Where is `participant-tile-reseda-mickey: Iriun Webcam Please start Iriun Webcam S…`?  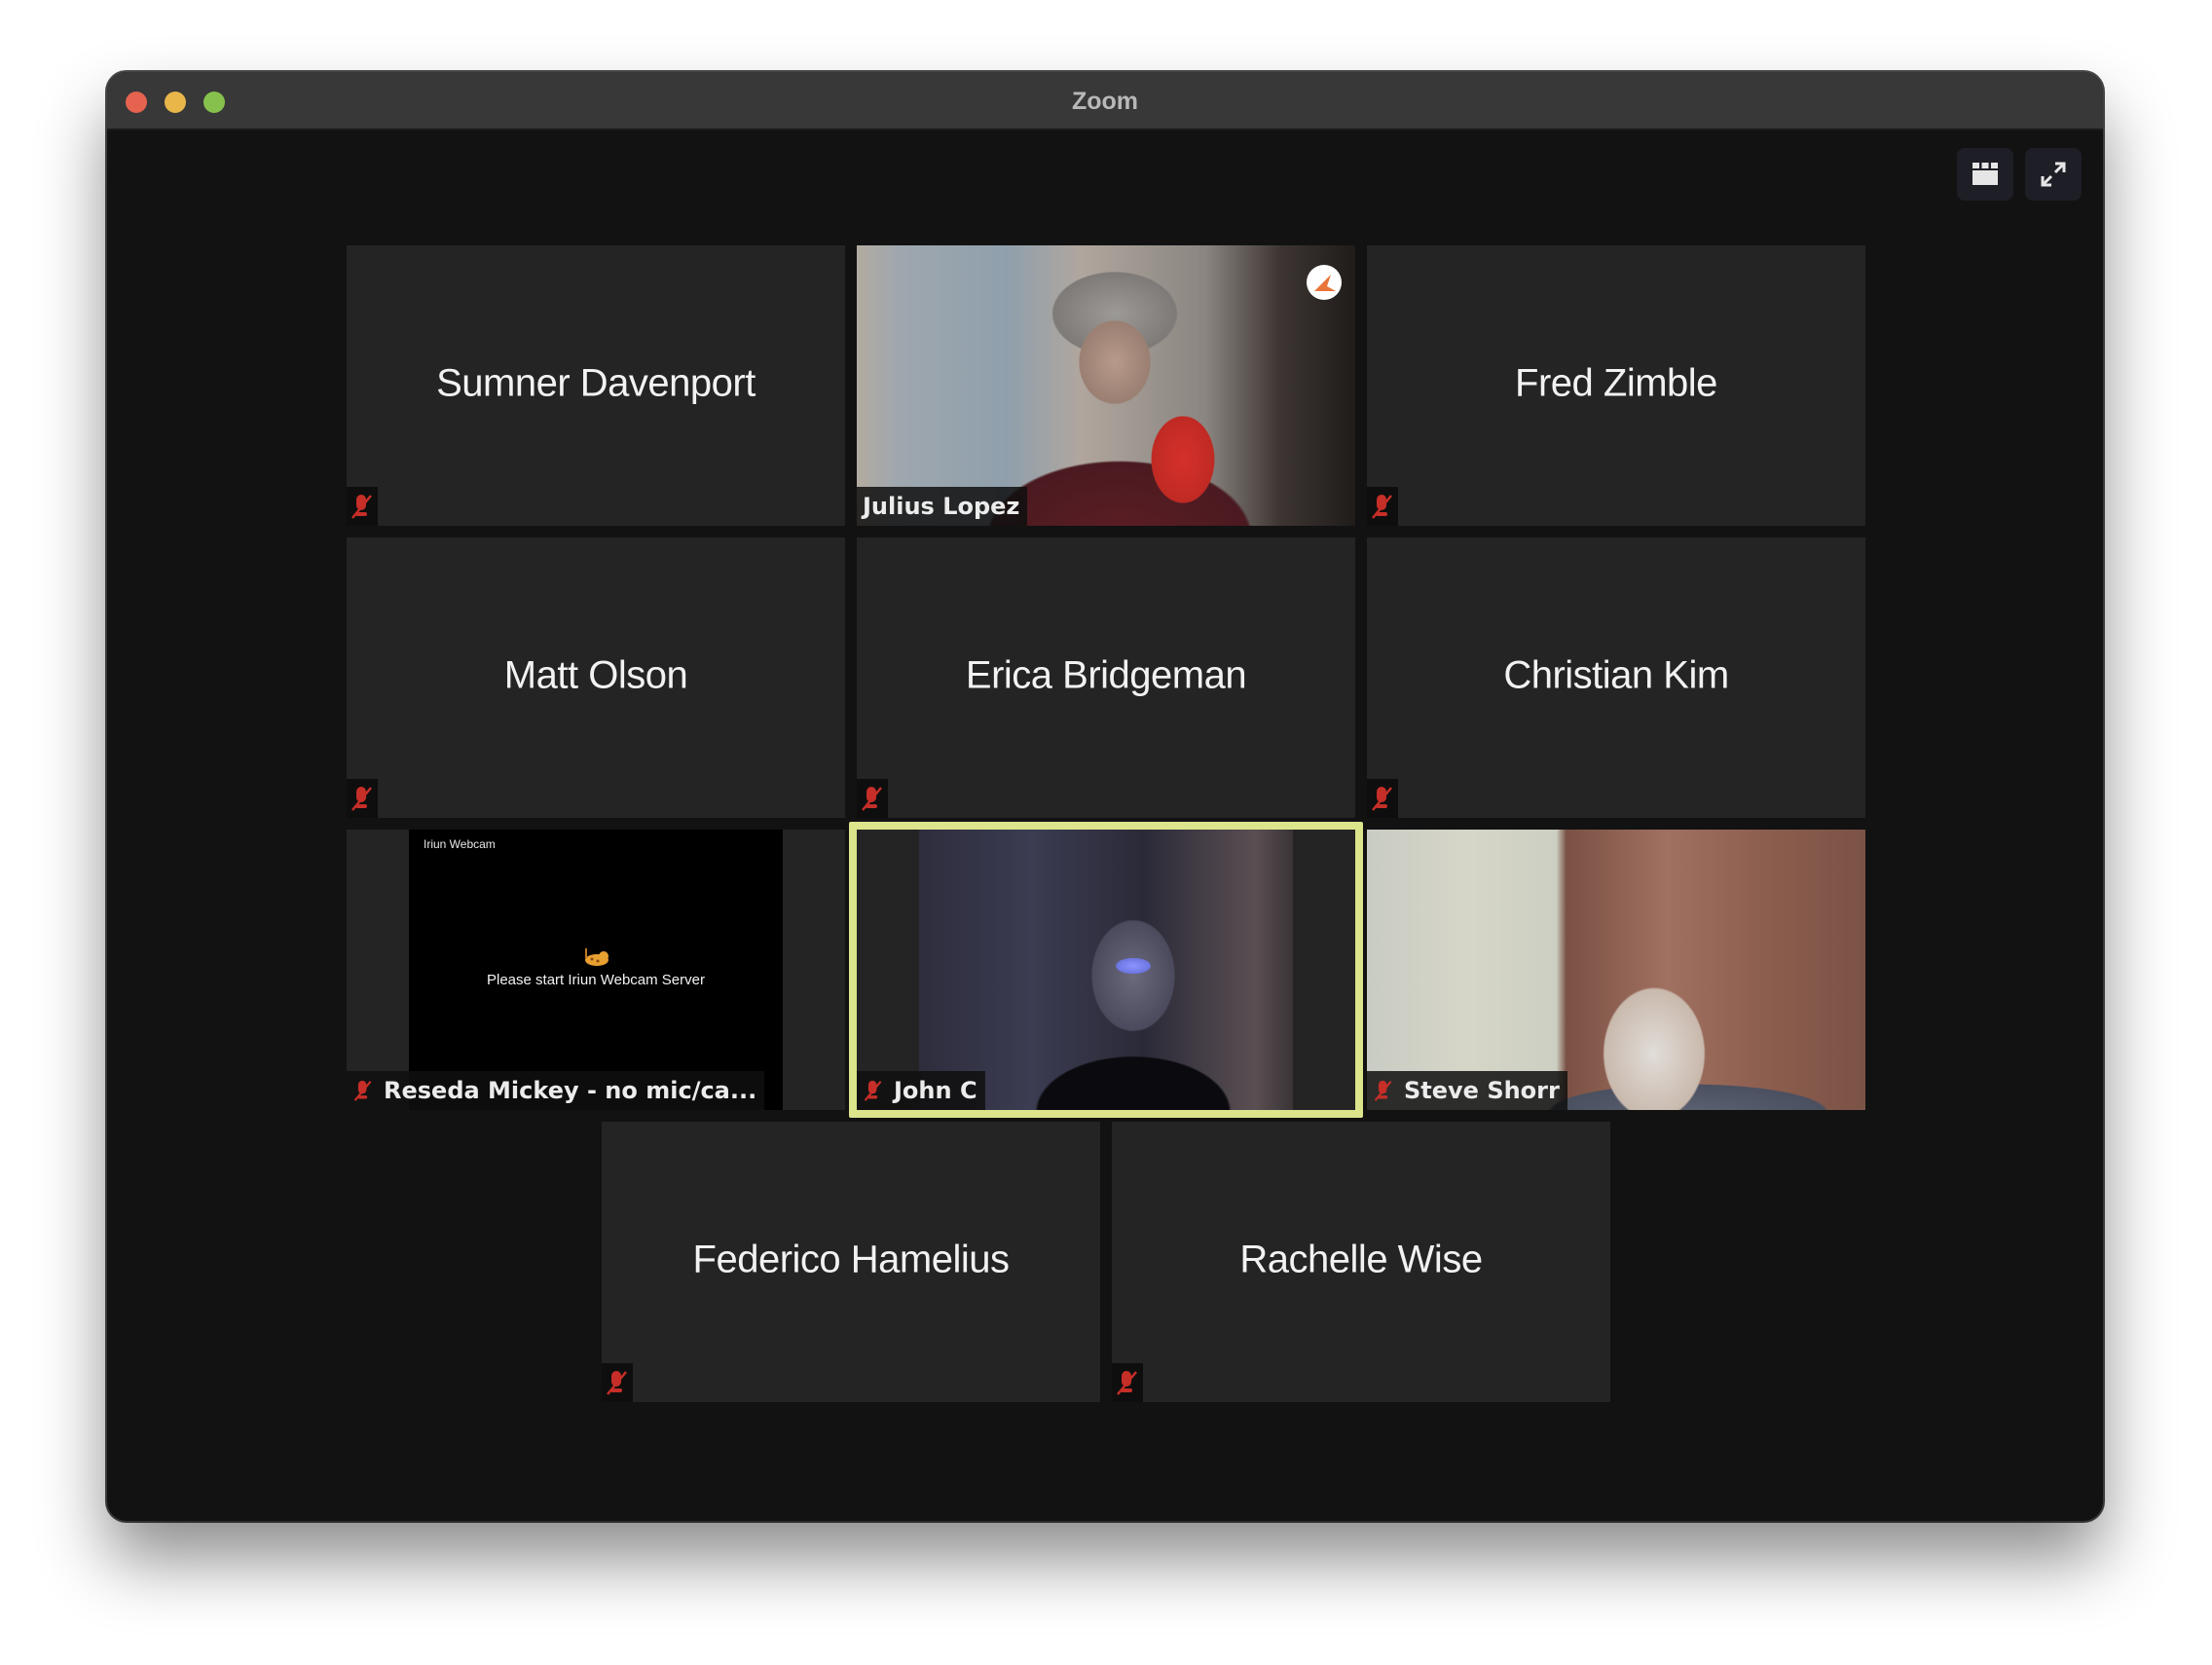 participant-tile-reseda-mickey: Iriun Webcam Please start Iriun Webcam S… is located at coordinates (596, 970).